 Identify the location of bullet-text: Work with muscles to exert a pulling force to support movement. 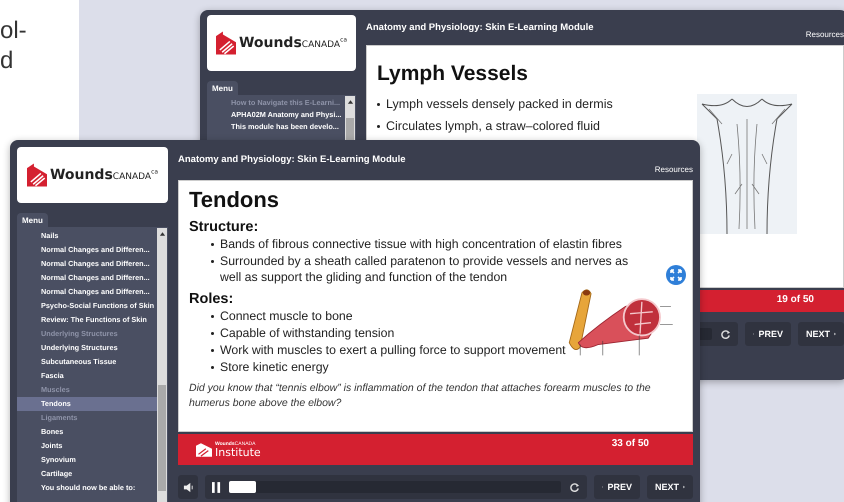
(393, 350).